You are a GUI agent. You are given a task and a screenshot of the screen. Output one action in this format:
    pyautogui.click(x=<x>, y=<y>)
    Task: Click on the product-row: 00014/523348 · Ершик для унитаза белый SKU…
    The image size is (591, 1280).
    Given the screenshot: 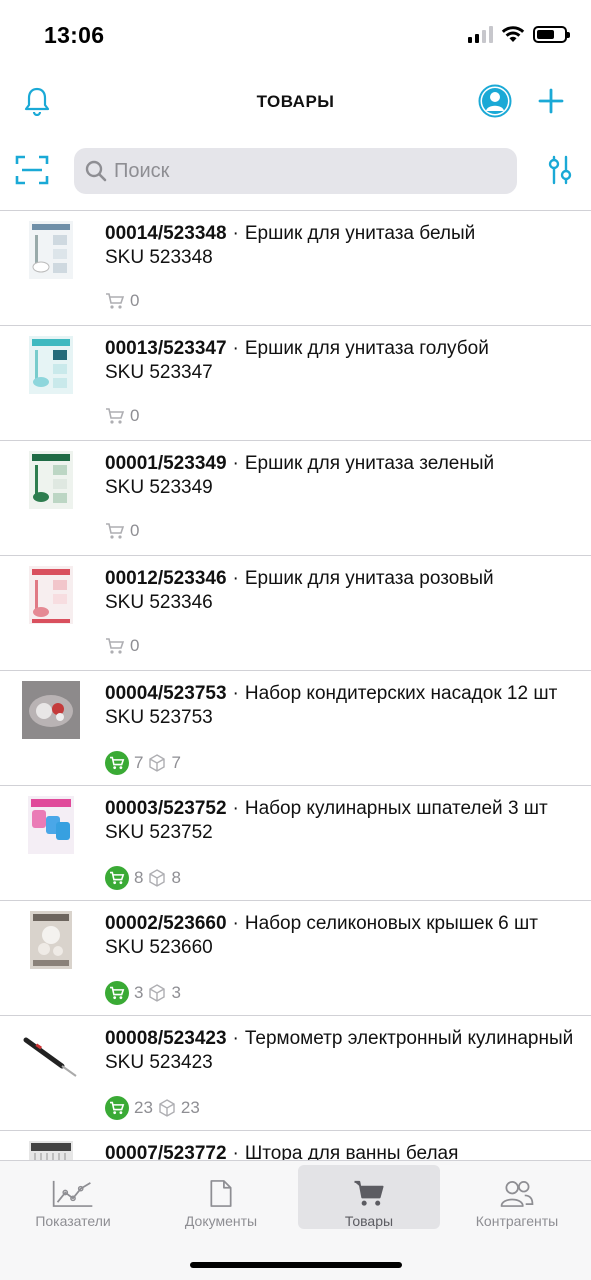 What is the action you would take?
    pyautogui.click(x=295, y=268)
    